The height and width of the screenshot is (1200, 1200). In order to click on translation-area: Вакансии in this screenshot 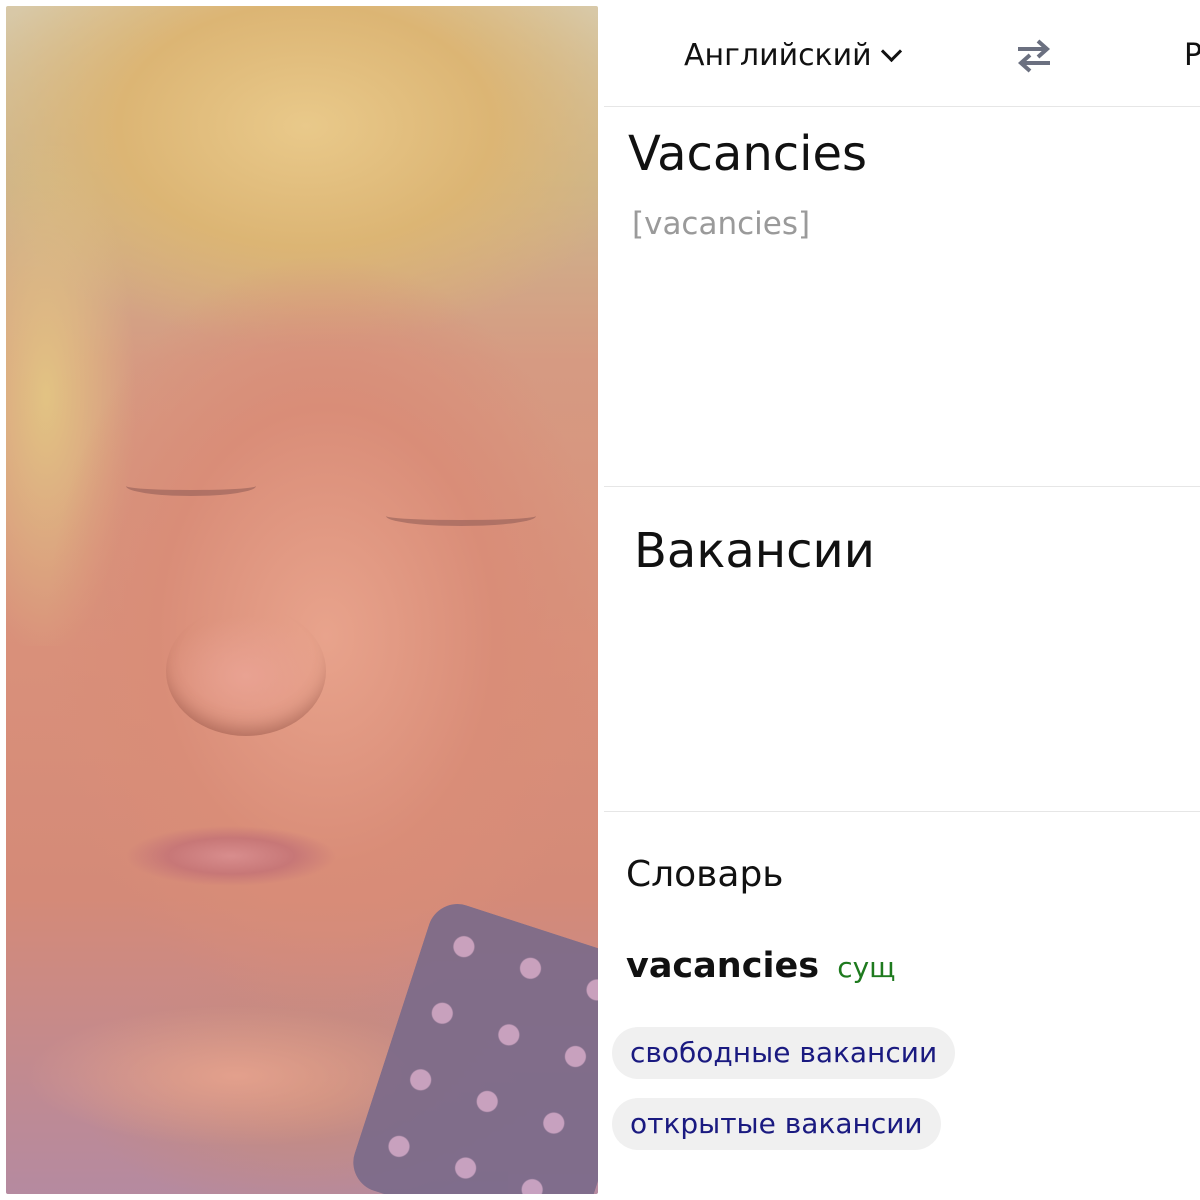, I will do `click(902, 649)`.